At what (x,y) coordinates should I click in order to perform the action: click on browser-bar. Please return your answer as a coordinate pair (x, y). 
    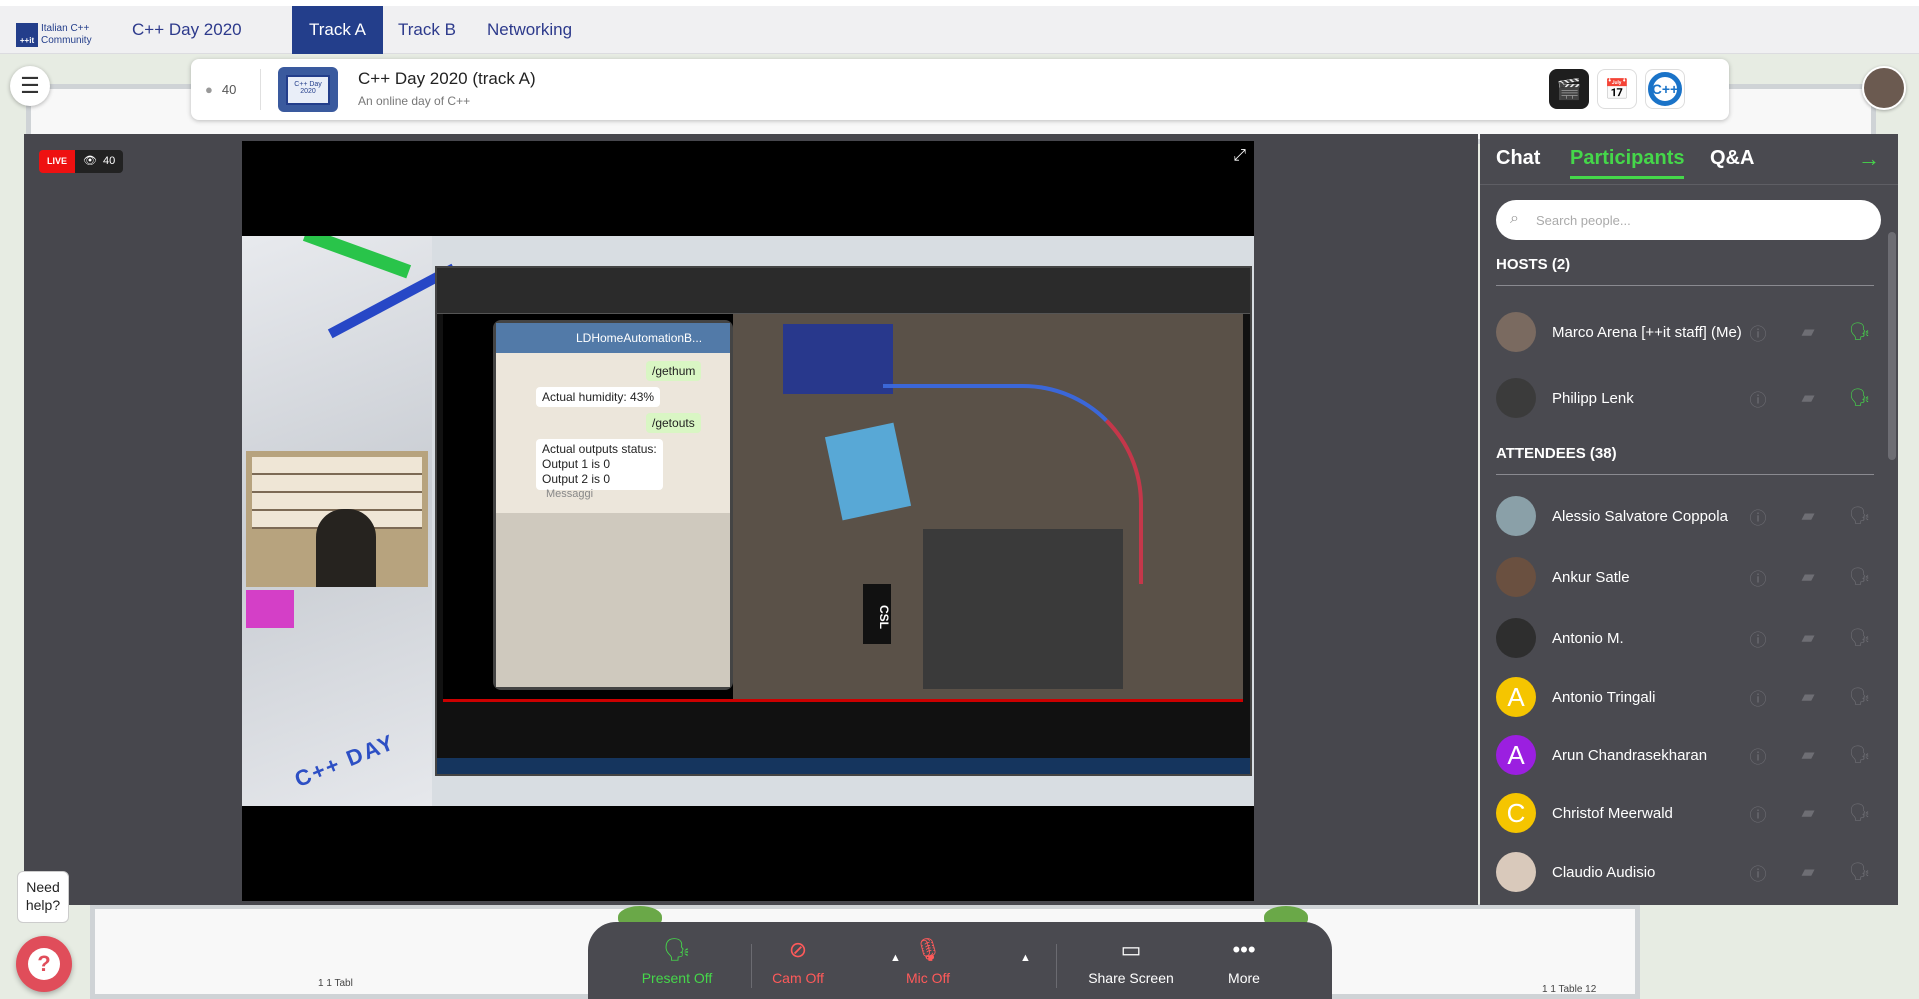
    Looking at the image, I should click on (843, 291).